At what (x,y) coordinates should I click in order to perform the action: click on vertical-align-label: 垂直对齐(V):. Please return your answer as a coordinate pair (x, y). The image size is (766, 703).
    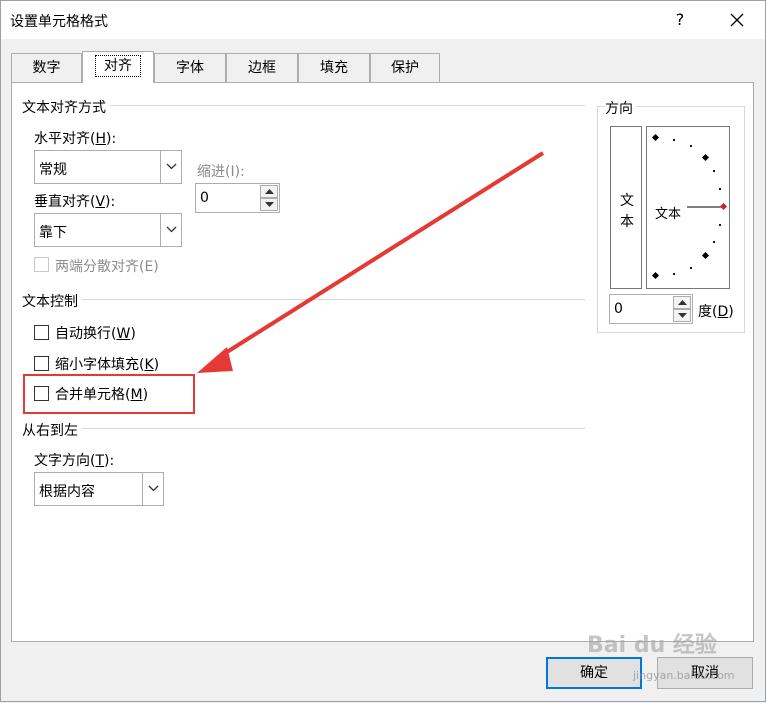
    Looking at the image, I should click on (75, 202).